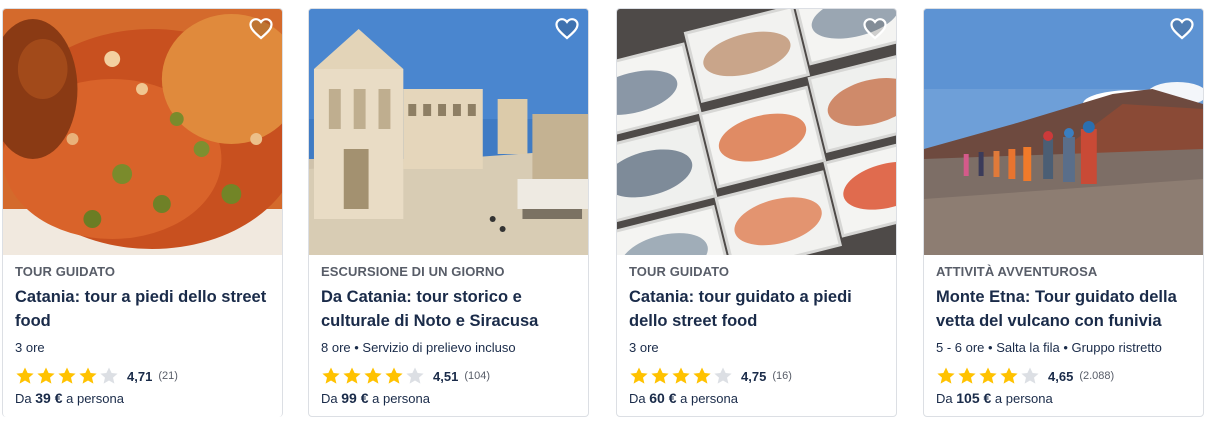 The width and height of the screenshot is (1212, 425). I want to click on price: Da 105 € a persona, so click(1063, 398).